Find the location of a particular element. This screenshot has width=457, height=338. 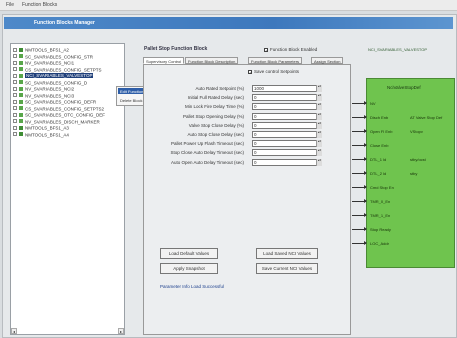

menu-view: Function Blocks is located at coordinates (39, 5).